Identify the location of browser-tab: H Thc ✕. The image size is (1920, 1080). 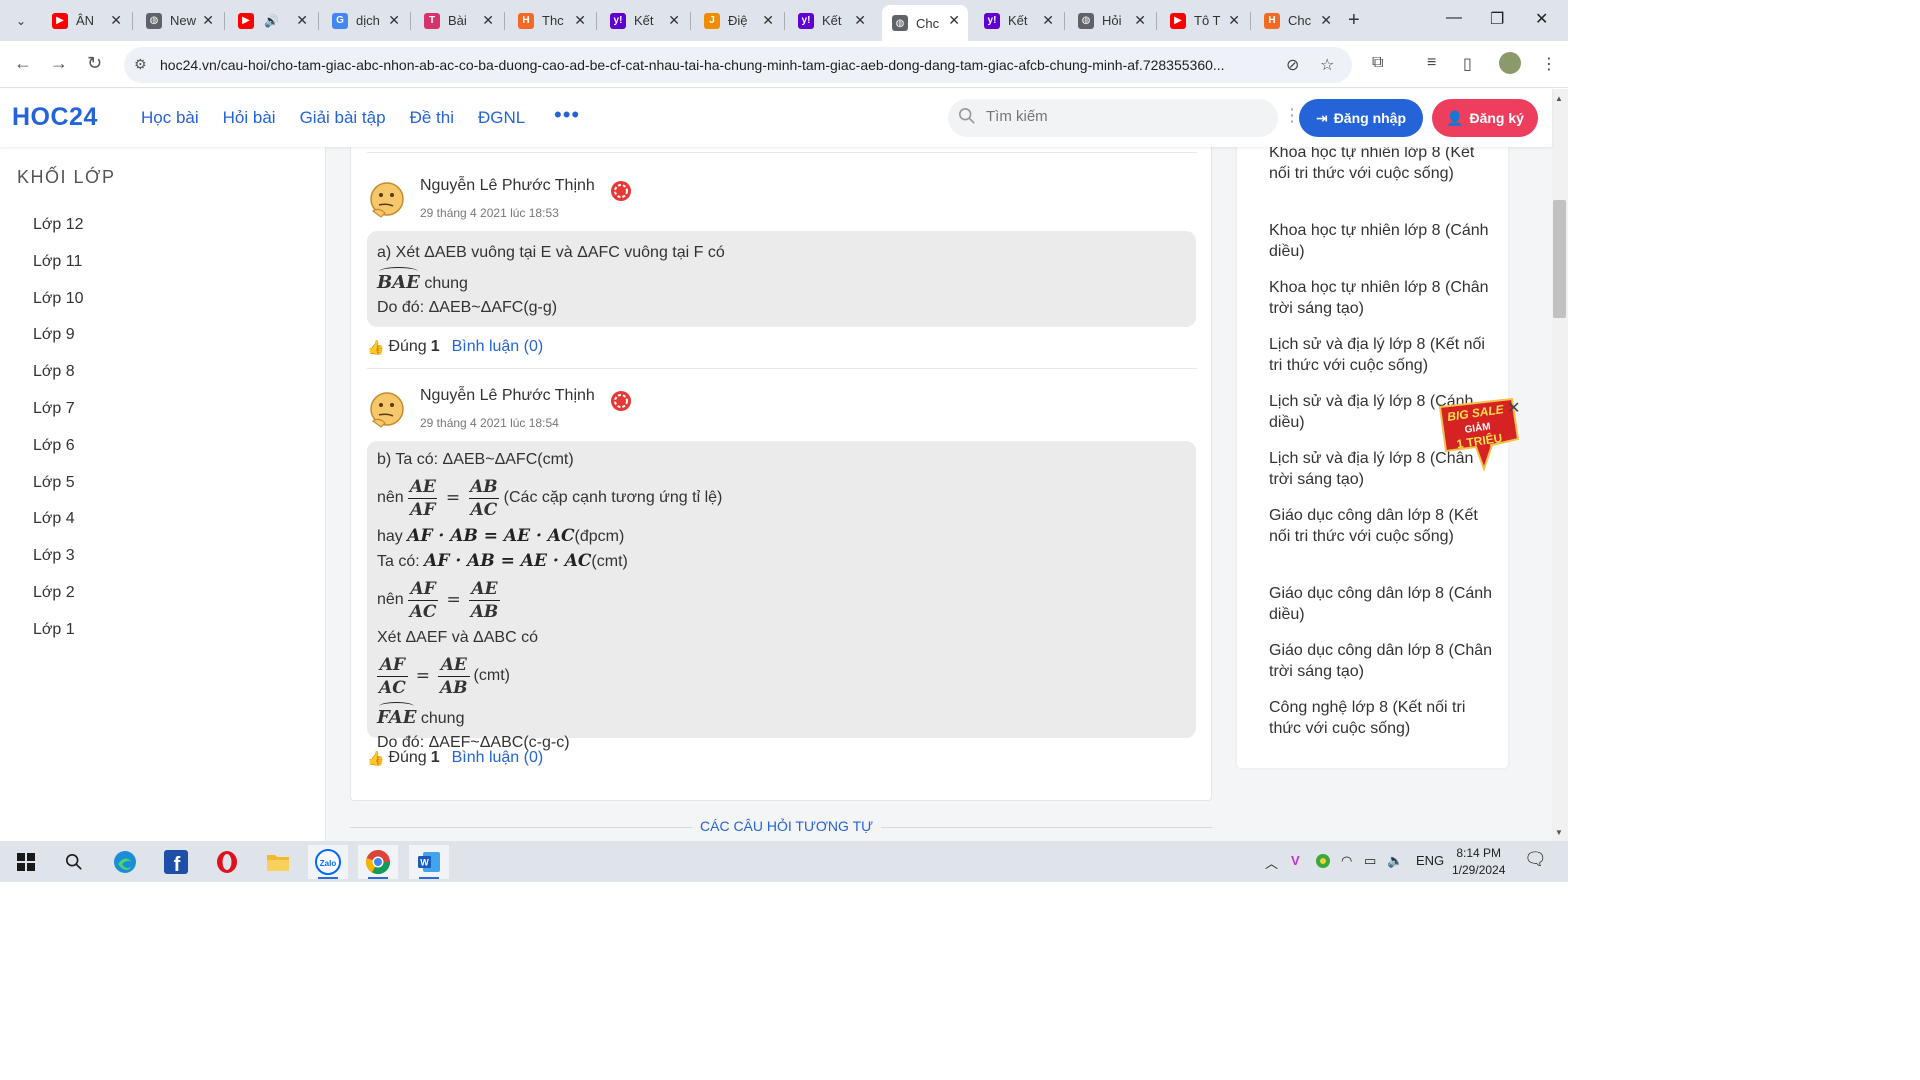
(551, 20).